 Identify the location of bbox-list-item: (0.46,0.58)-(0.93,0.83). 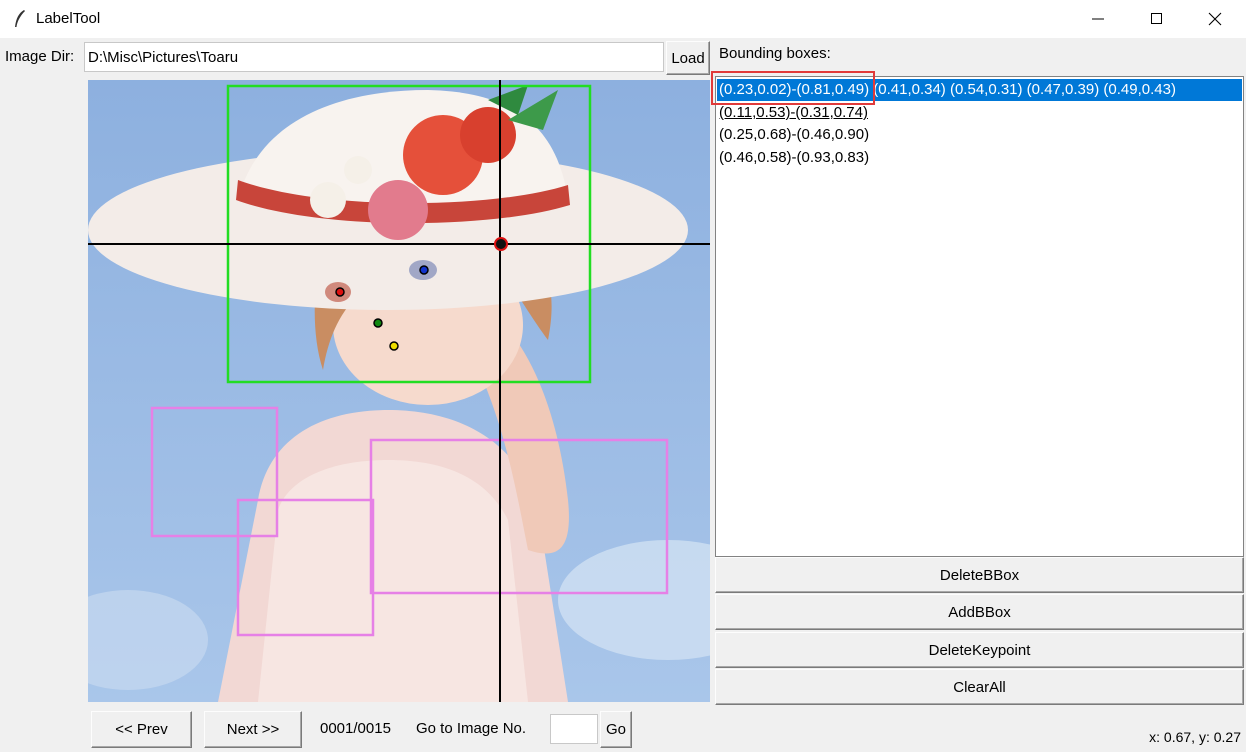
(979, 158).